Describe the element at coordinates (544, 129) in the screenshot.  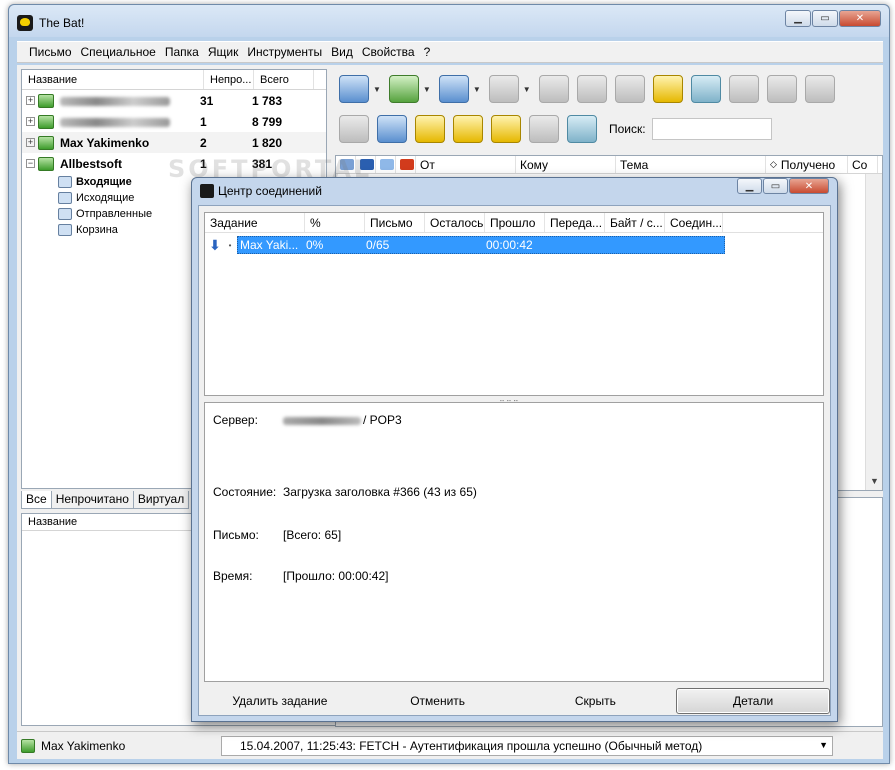
I see `sorting-office-icon` at that location.